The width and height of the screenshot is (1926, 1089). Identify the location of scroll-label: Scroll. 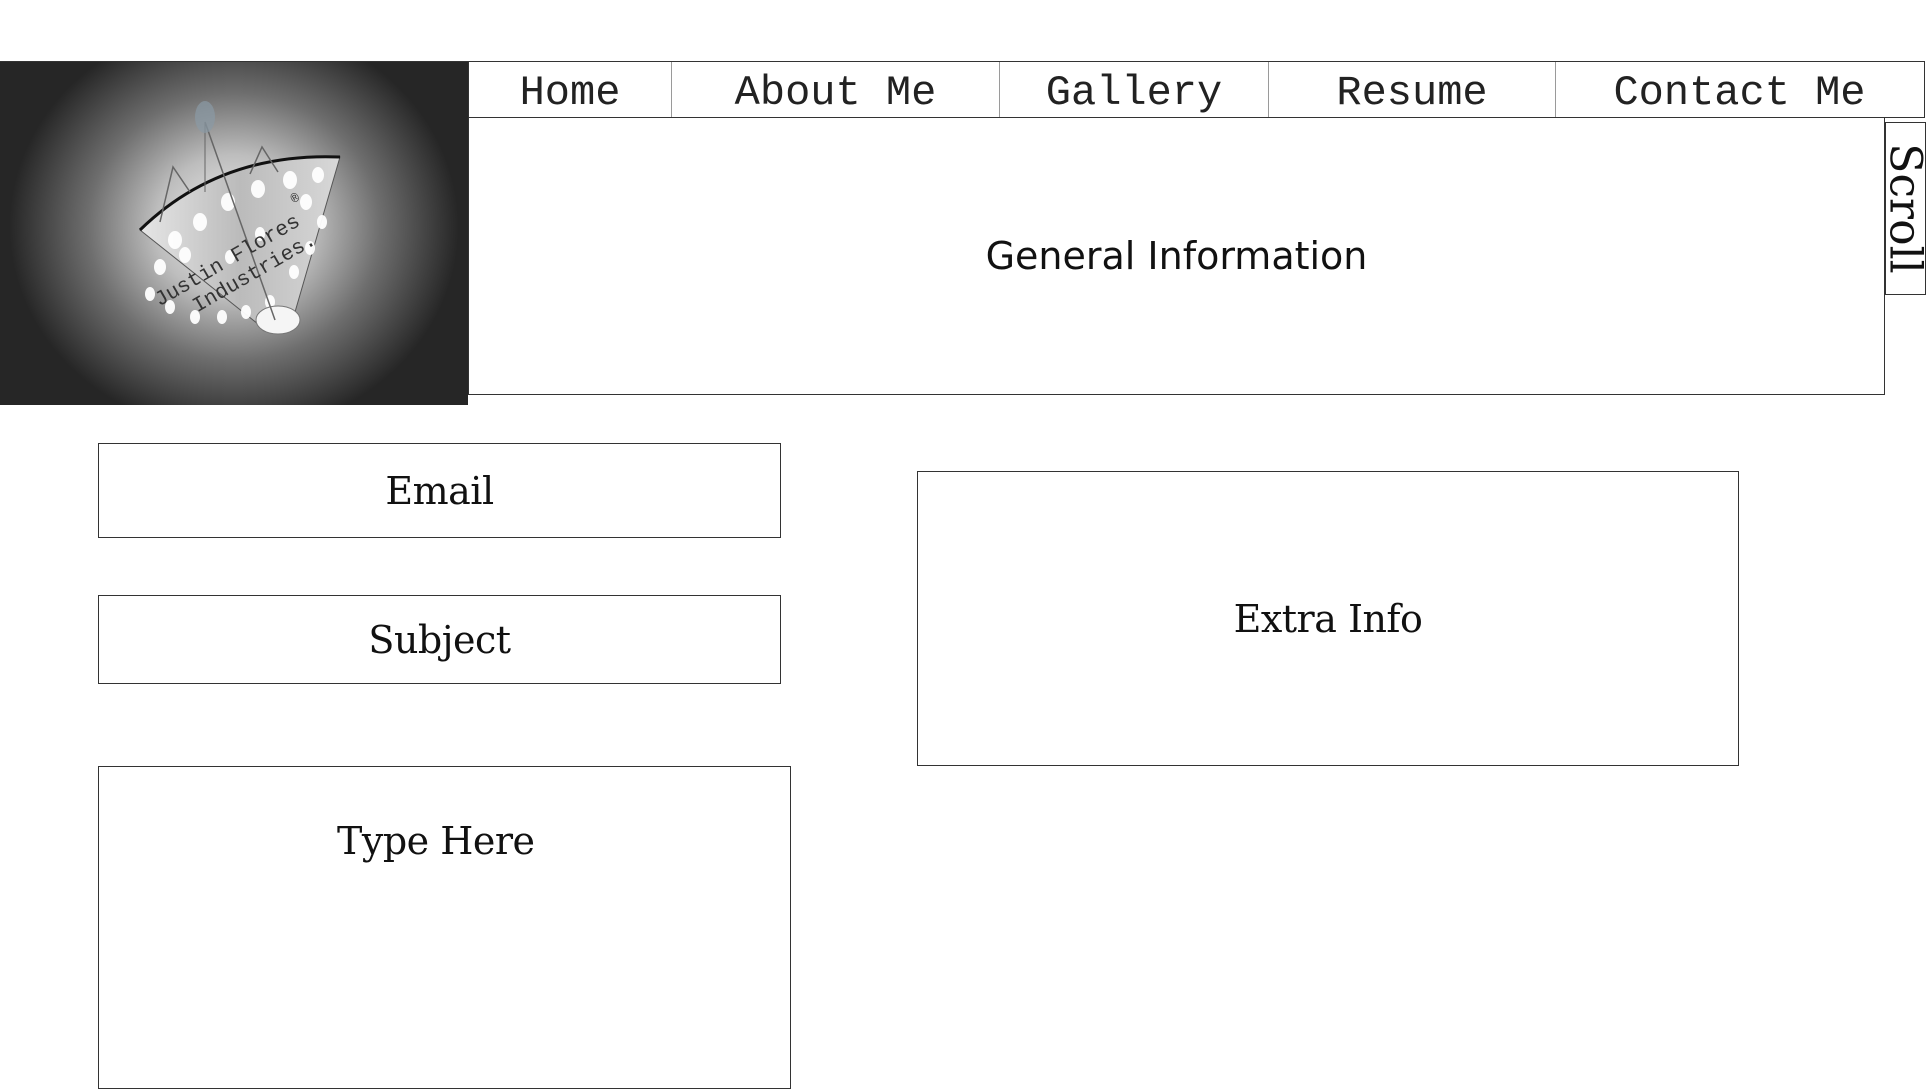
(1903, 208).